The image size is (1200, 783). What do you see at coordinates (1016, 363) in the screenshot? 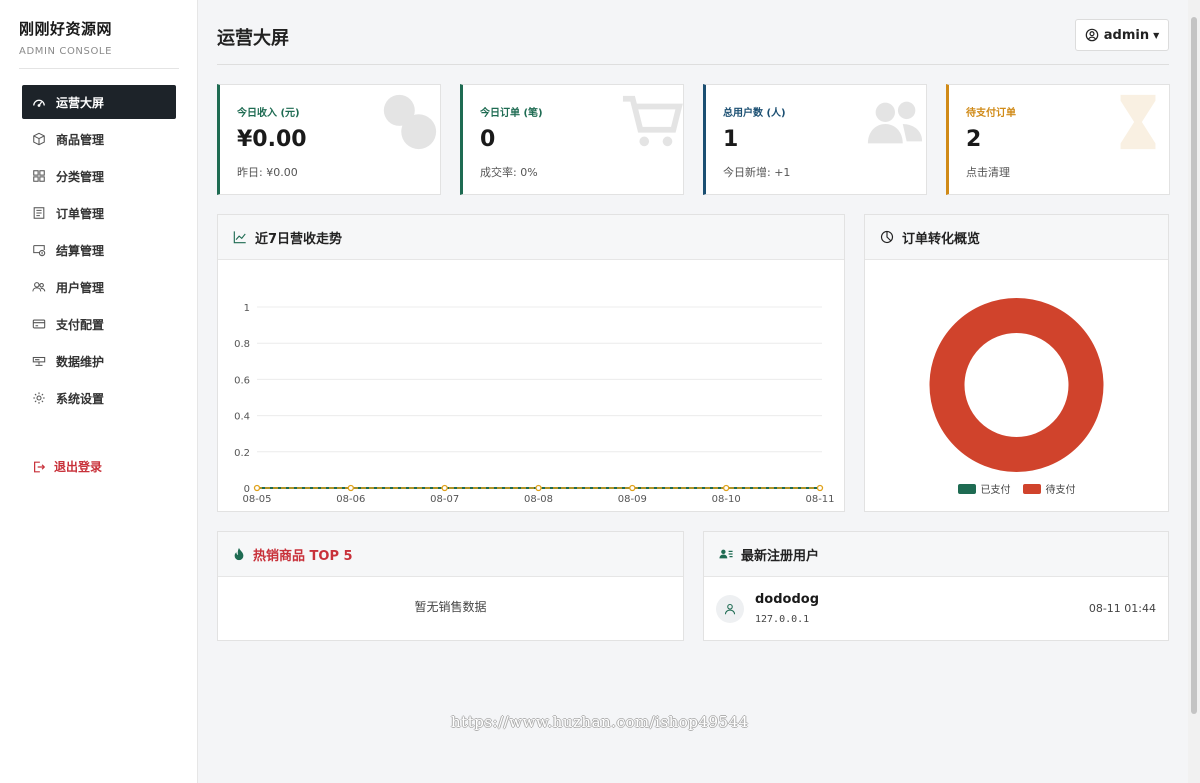
I see `conversion-panel: 订单转化概览 已支付 待支付` at bounding box center [1016, 363].